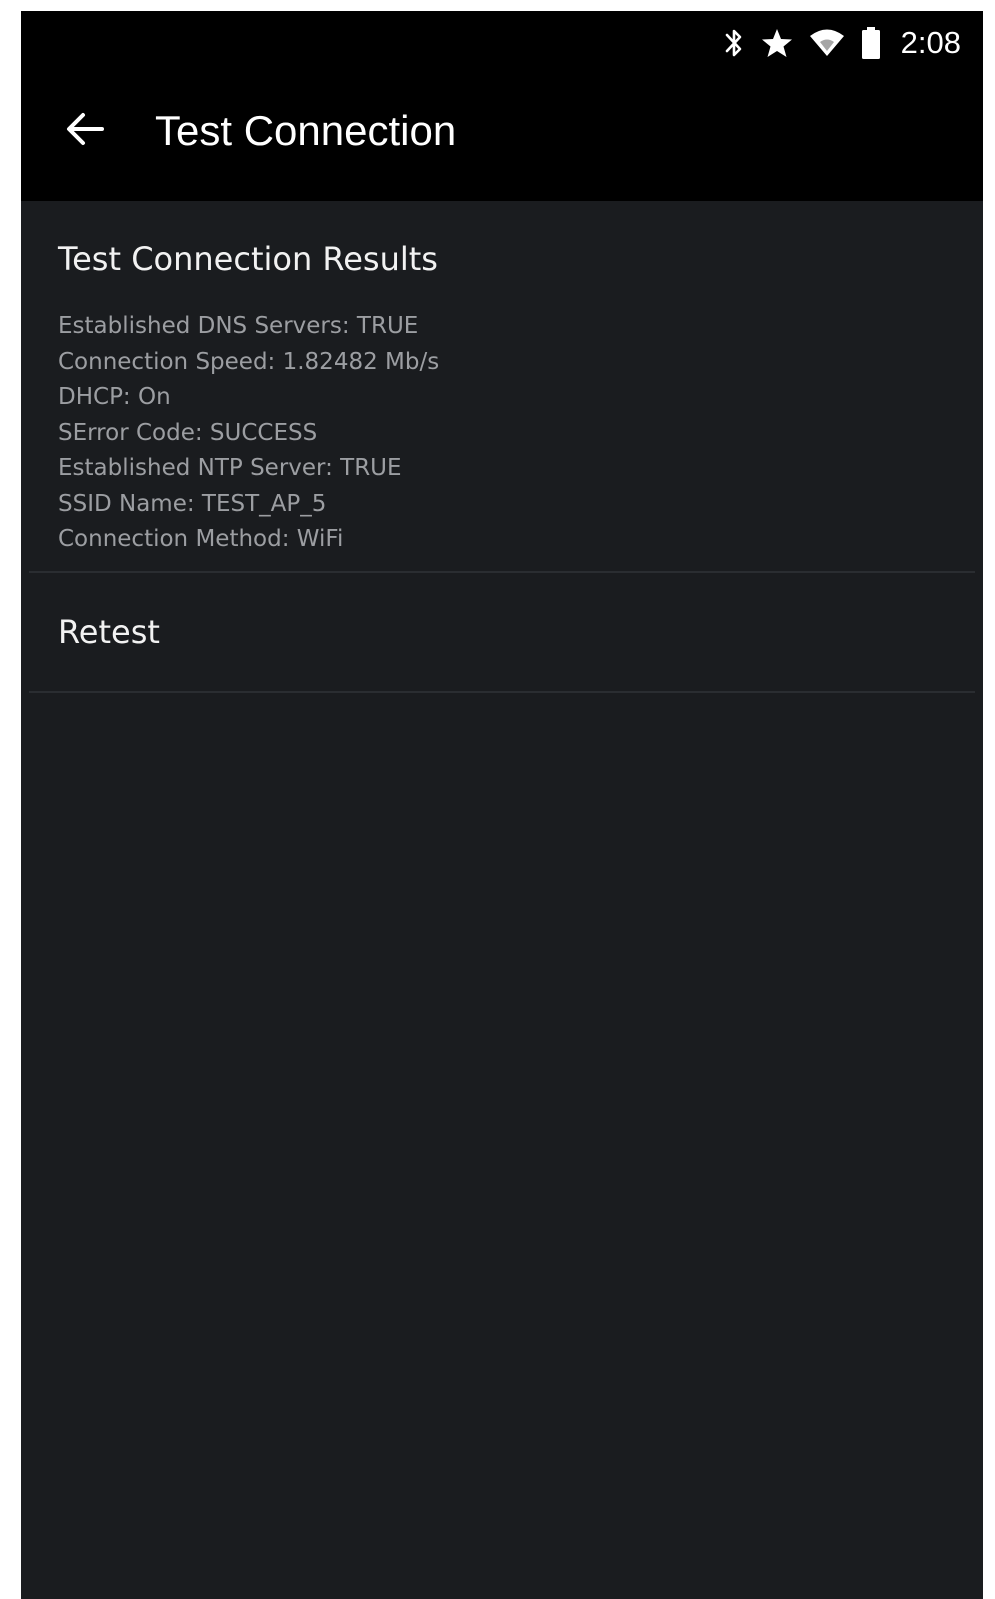 This screenshot has width=995, height=1599. What do you see at coordinates (827, 43) in the screenshot?
I see `wifi-icon` at bounding box center [827, 43].